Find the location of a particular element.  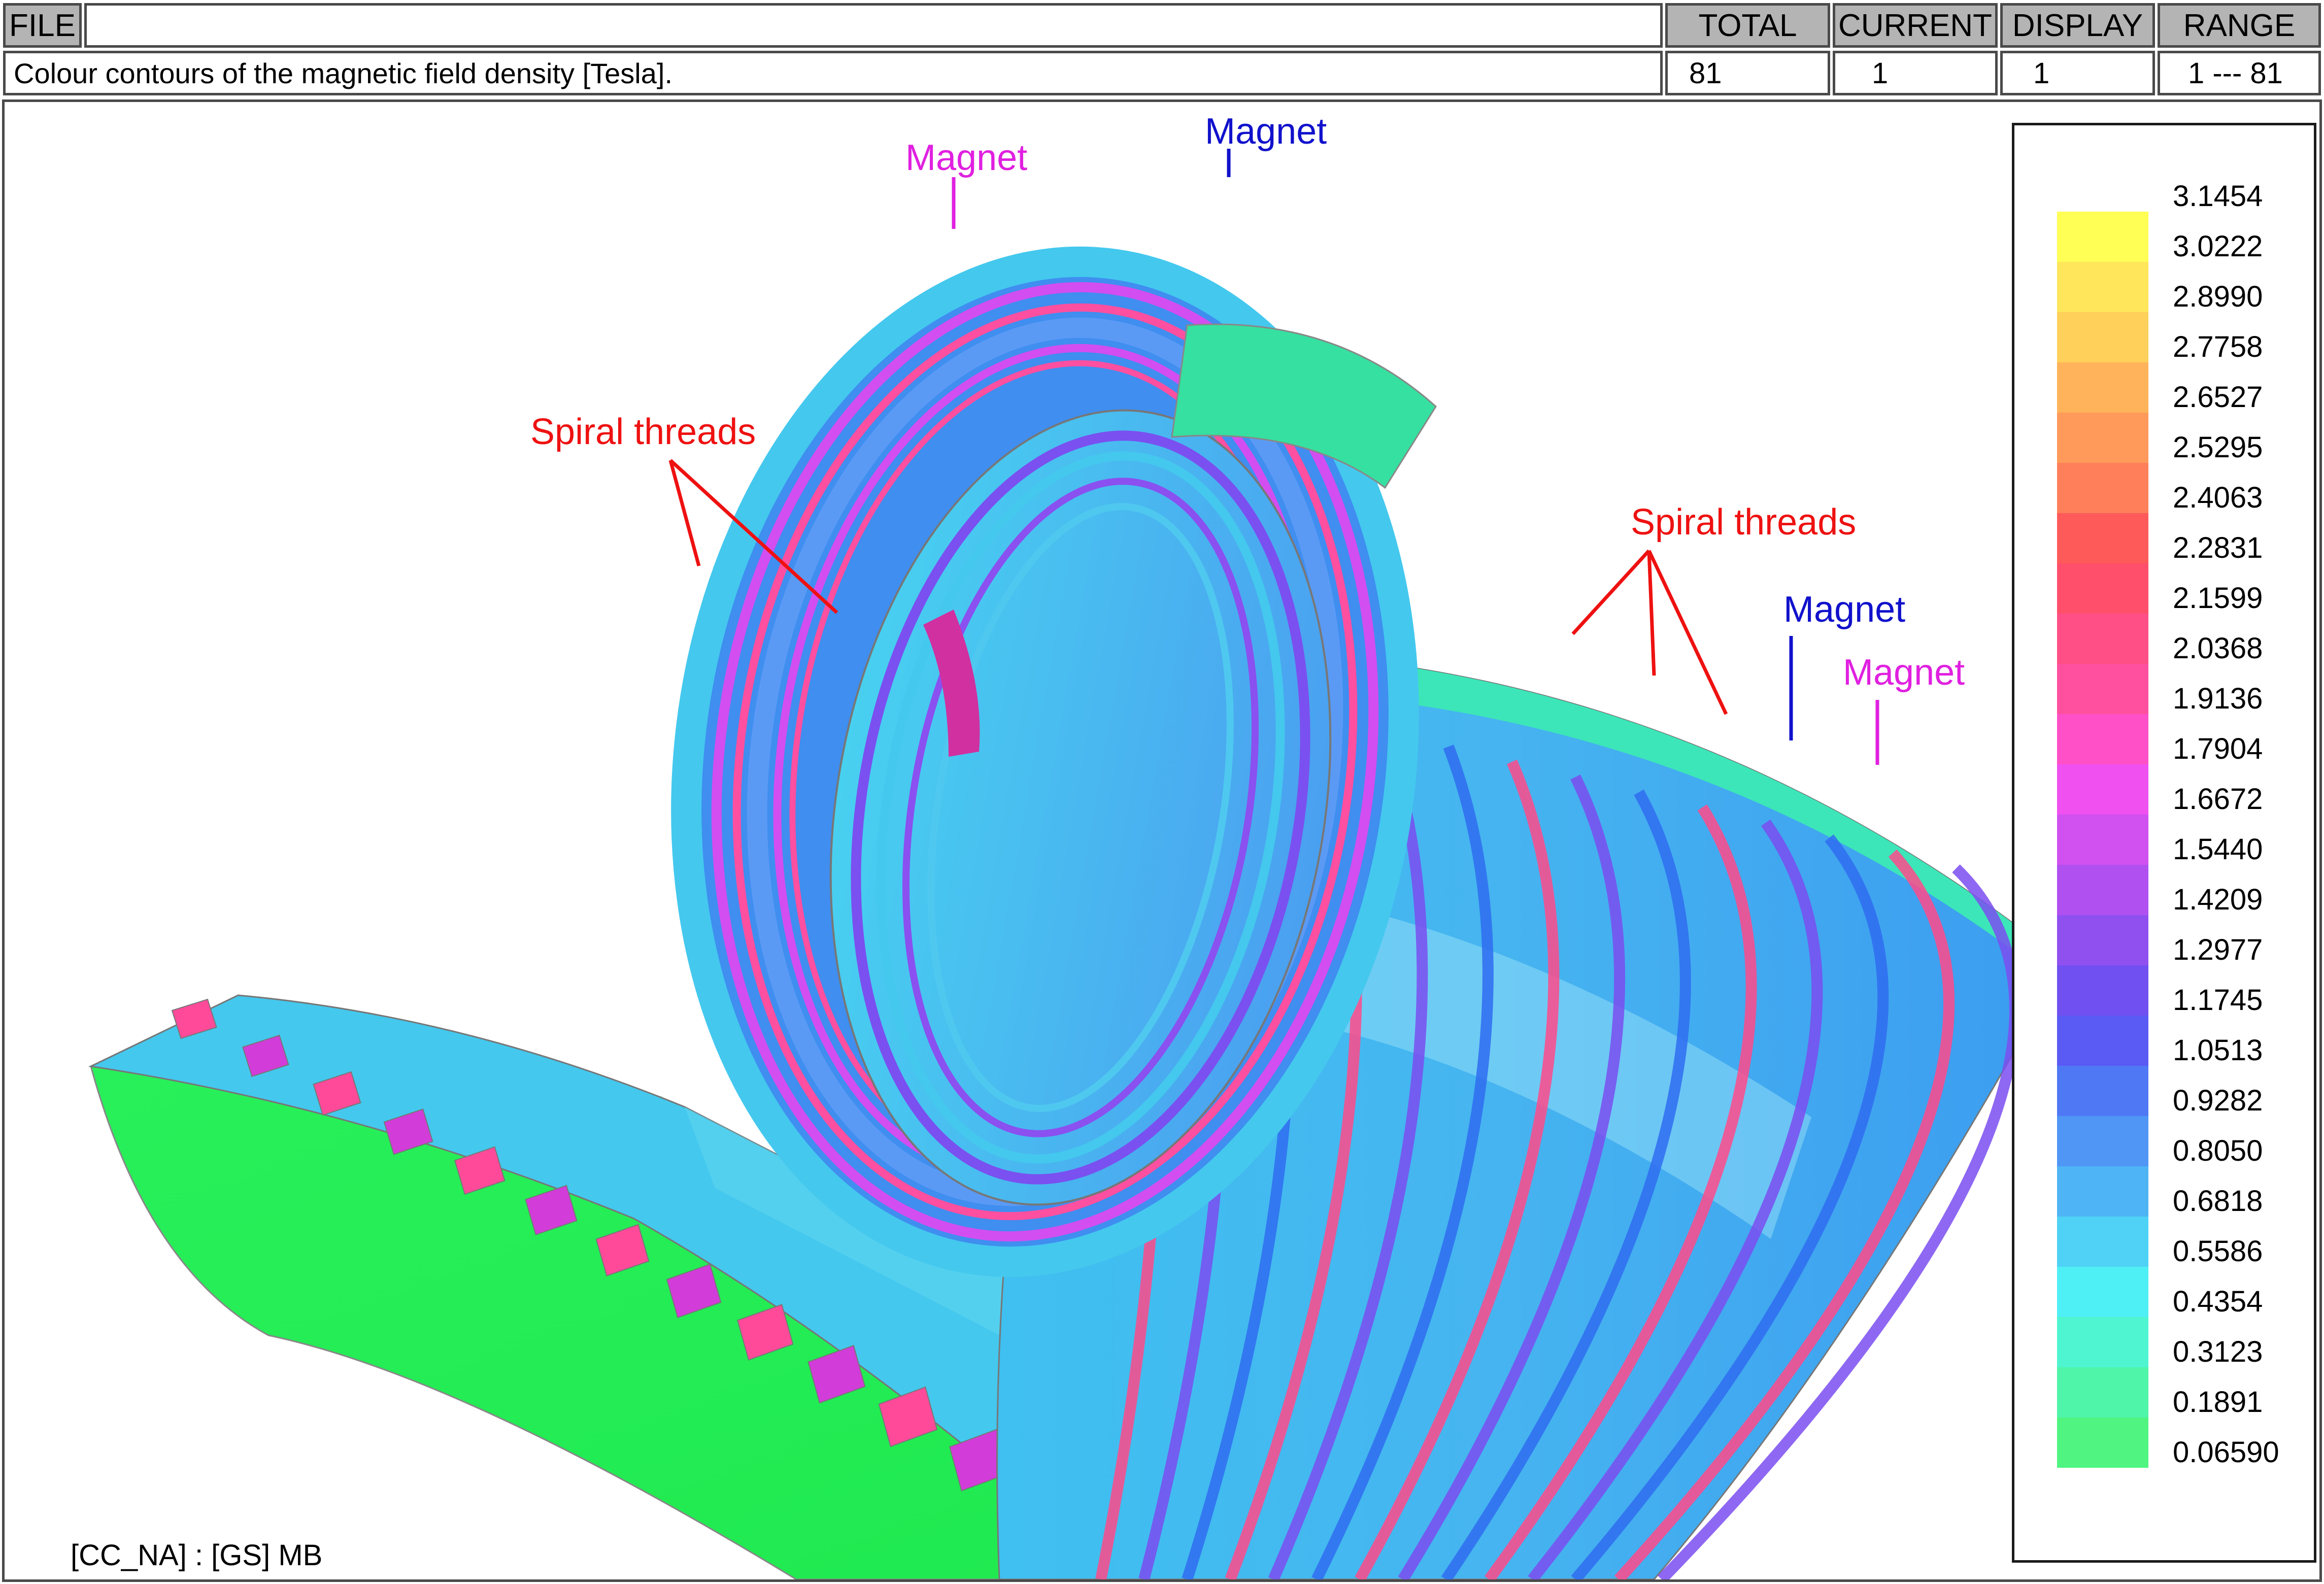

legend-tick: 1.4209 is located at coordinates (2218, 899).